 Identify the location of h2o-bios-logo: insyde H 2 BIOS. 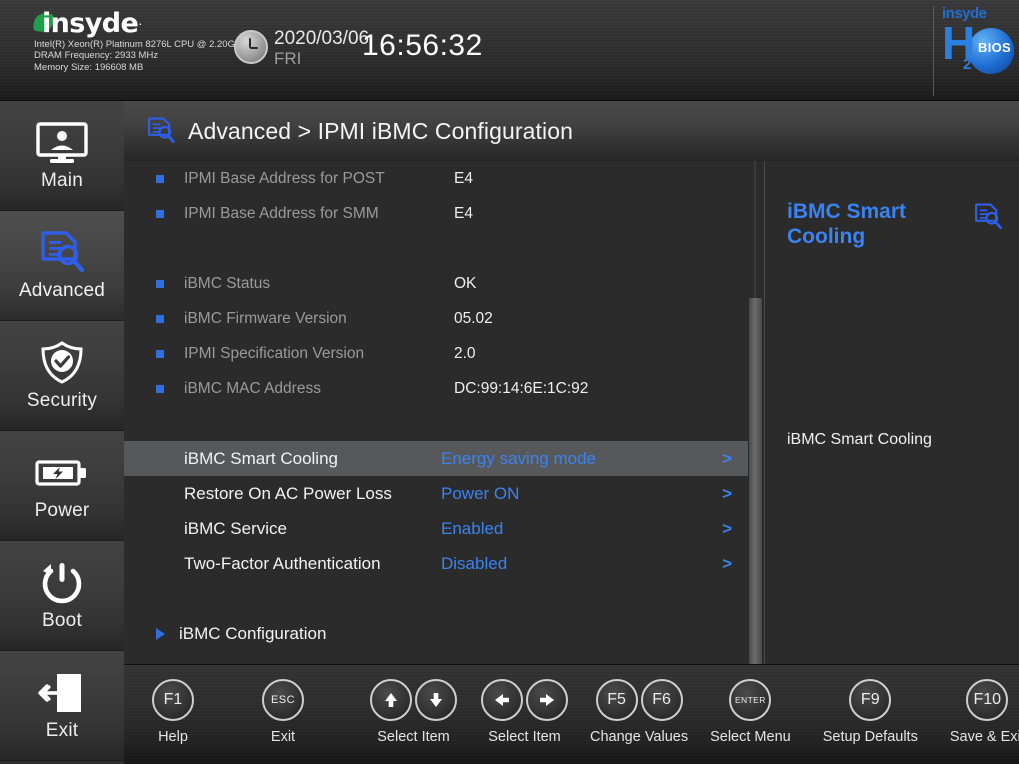
(973, 51).